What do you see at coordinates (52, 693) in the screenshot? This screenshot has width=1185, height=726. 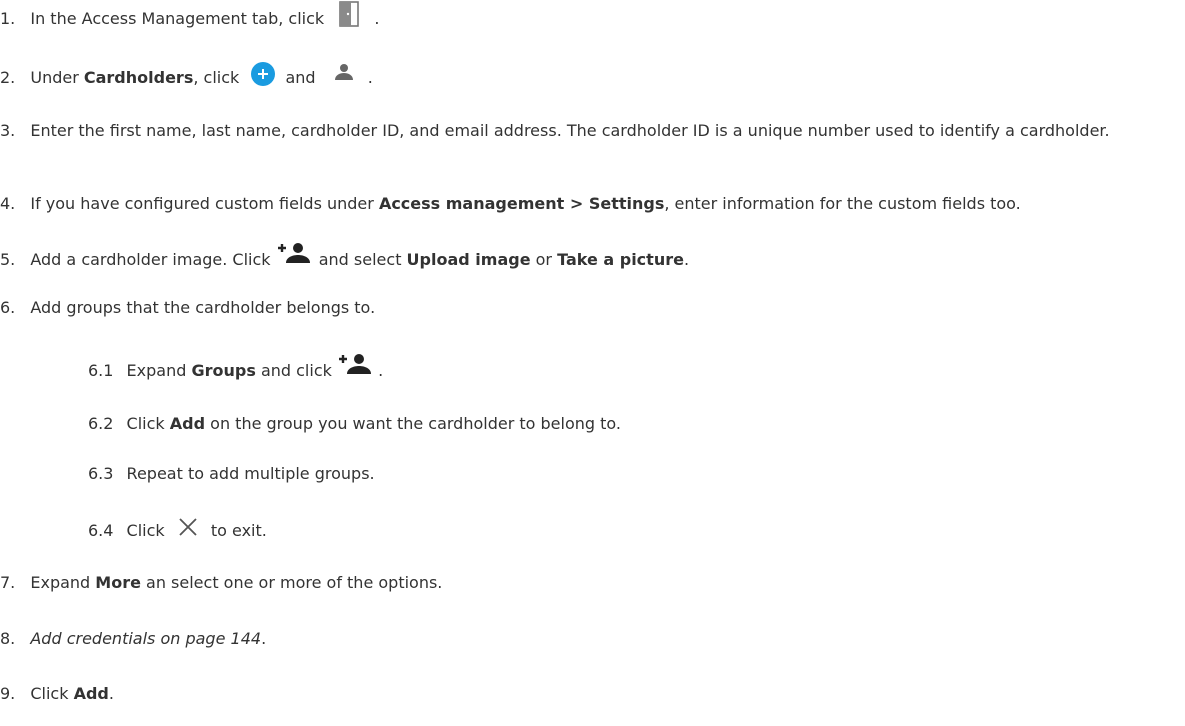 I see `step-text: Click` at bounding box center [52, 693].